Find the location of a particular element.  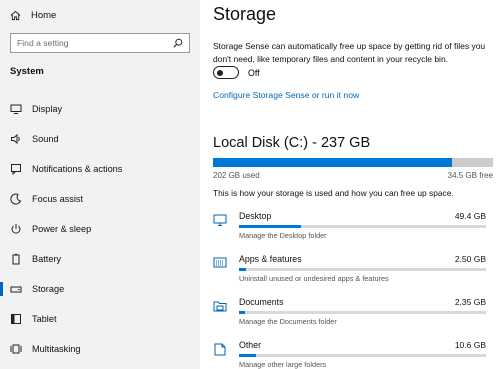

disk-usage-bar-fill is located at coordinates (333, 162).